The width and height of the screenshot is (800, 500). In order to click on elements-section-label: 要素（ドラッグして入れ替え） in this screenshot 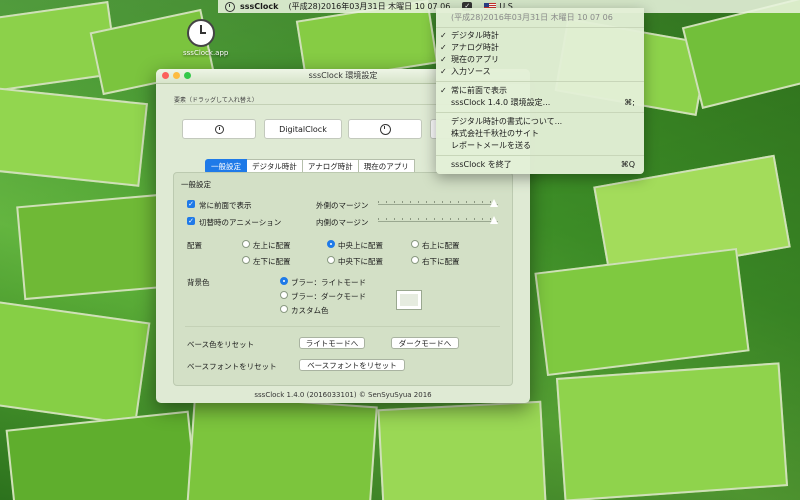, I will do `click(216, 100)`.